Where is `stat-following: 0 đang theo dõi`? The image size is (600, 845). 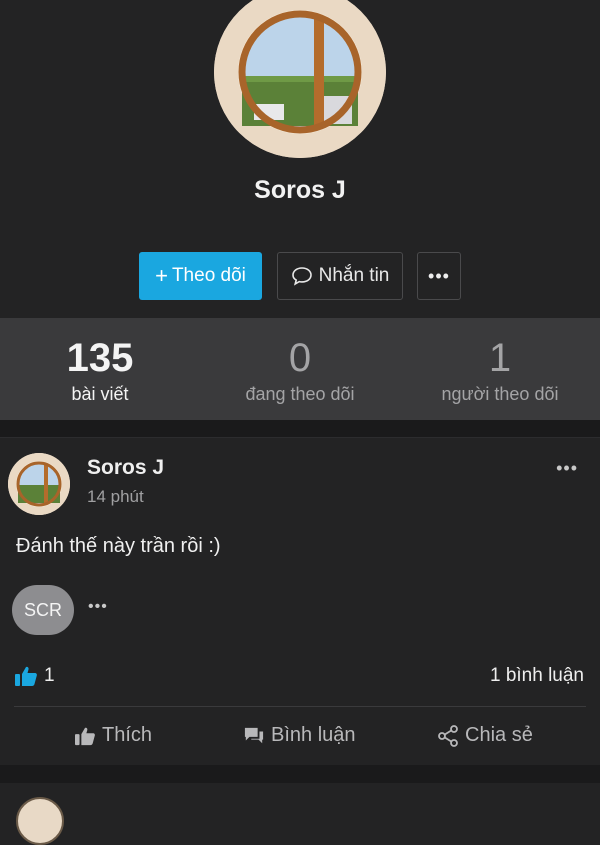 stat-following: 0 đang theo dõi is located at coordinates (300, 369).